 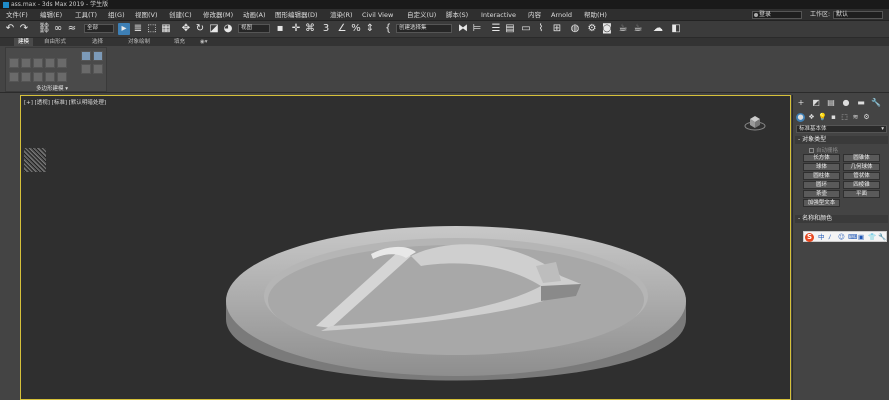 What do you see at coordinates (341, 15) in the screenshot?
I see `menu-item: 渲染(R)` at bounding box center [341, 15].